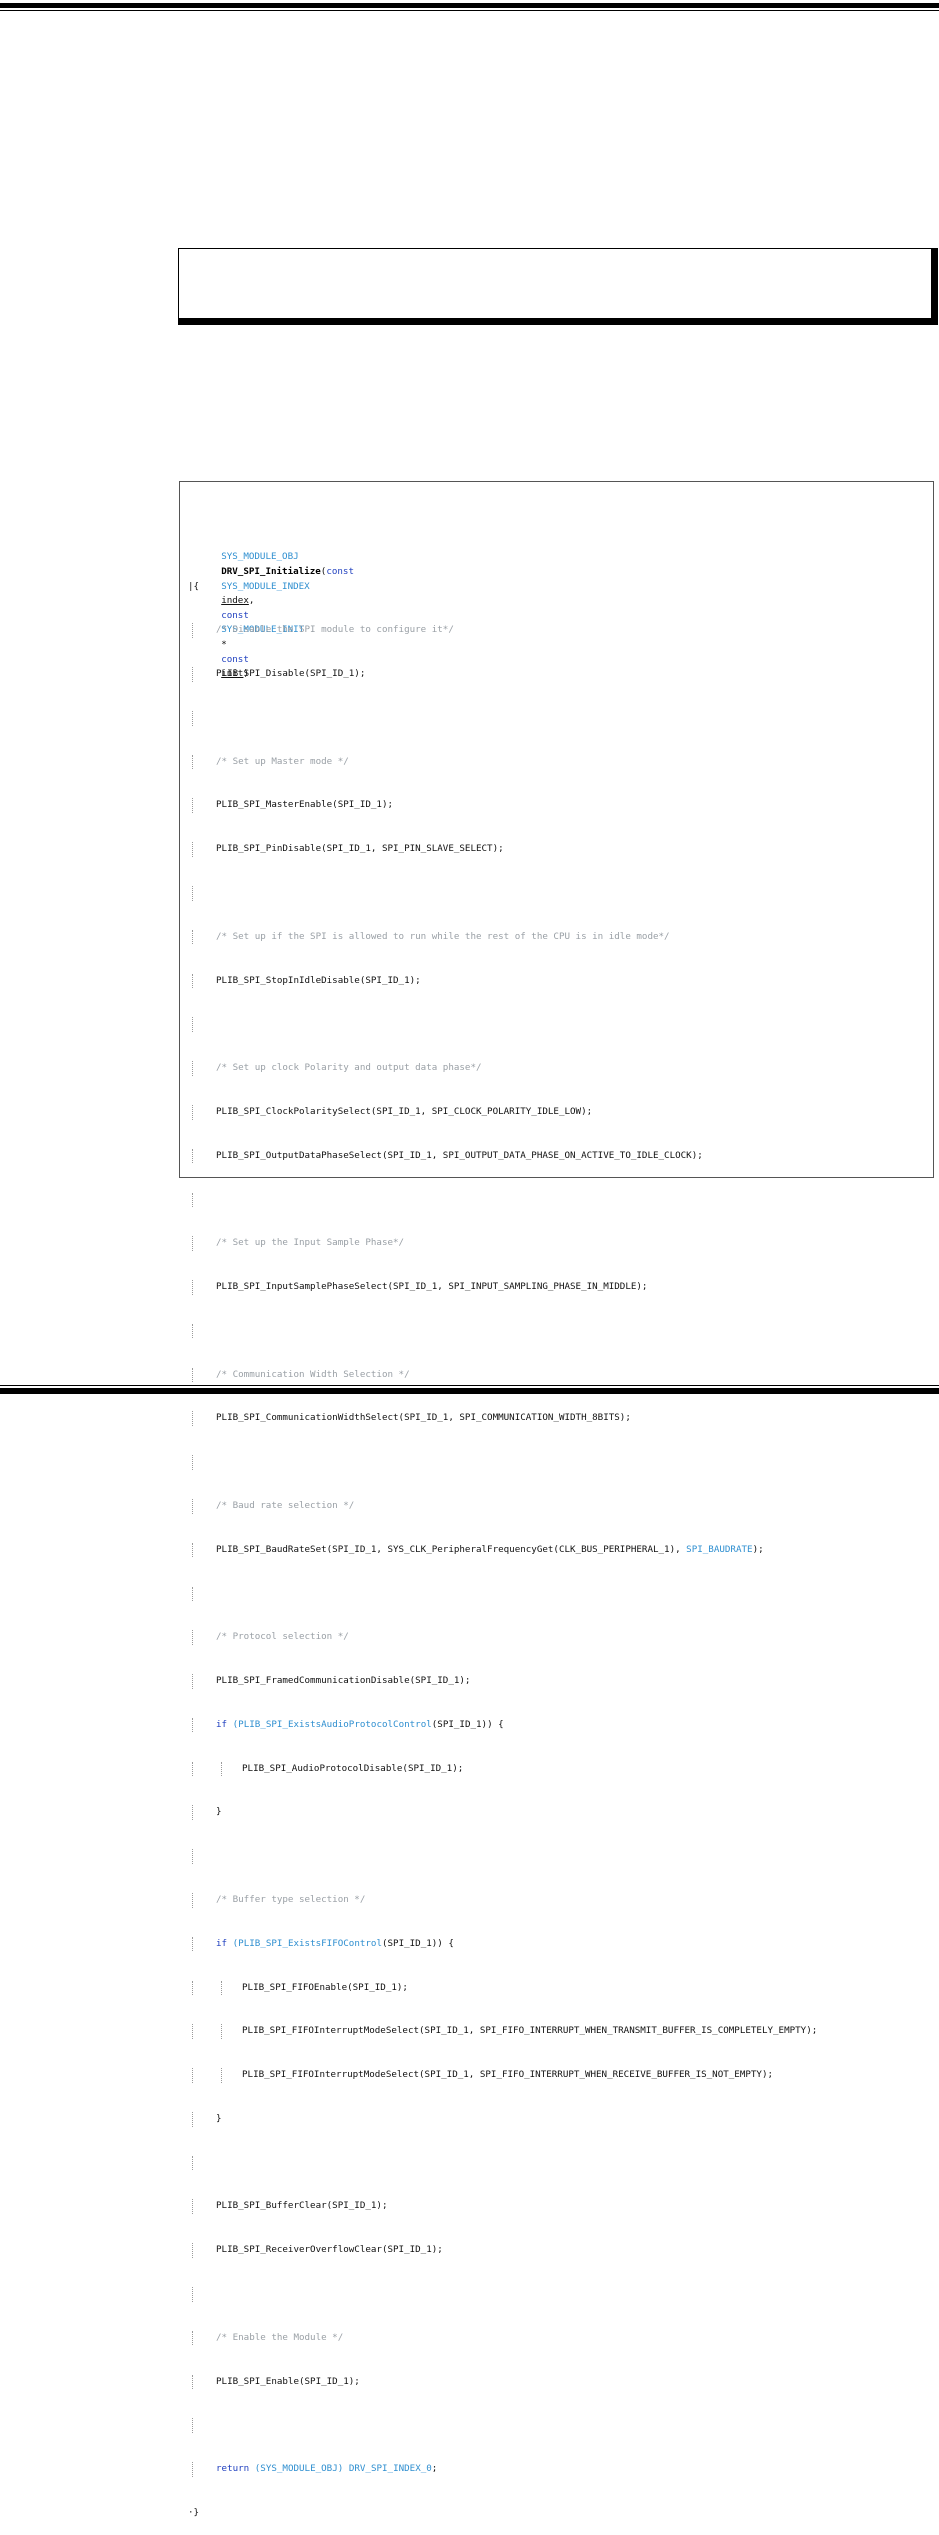 Image resolution: width=939 pixels, height=2535 pixels. I want to click on code-statement: PLIB_SPI_Enable(SPI_ID_1);, so click(288, 2381).